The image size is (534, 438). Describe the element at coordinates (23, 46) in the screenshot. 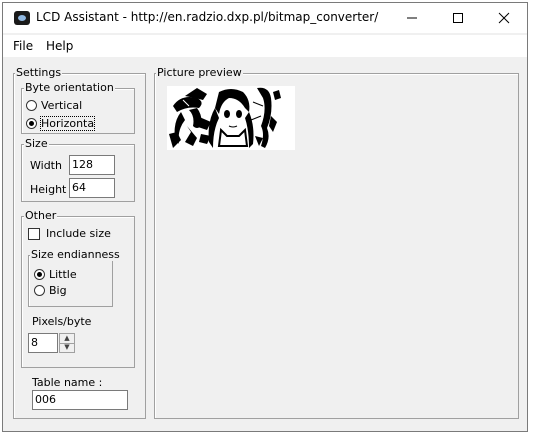

I see `menu-file: File` at that location.